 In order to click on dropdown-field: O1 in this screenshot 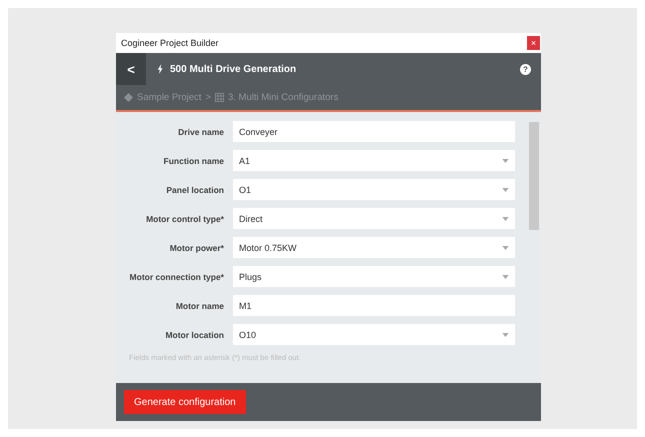, I will do `click(374, 189)`.